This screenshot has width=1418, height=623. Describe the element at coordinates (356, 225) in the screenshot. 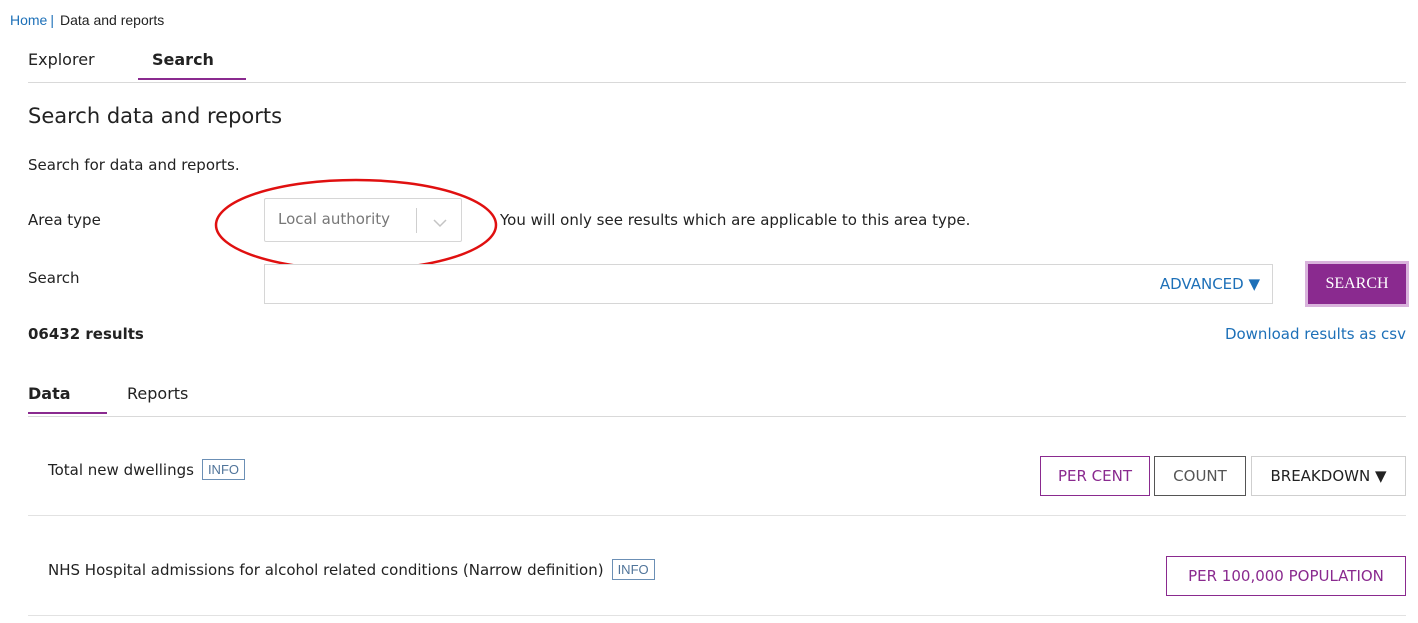

I see `annotation-ellipse` at that location.